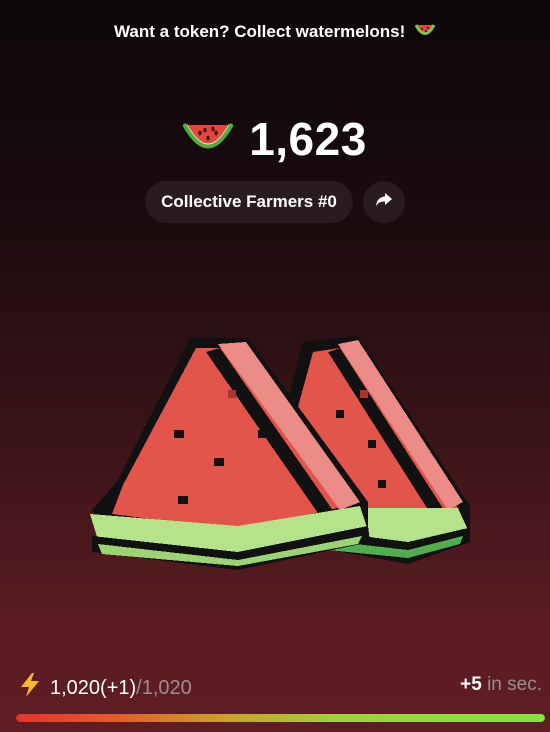  I want to click on energy-max: 1,020, so click(166, 687).